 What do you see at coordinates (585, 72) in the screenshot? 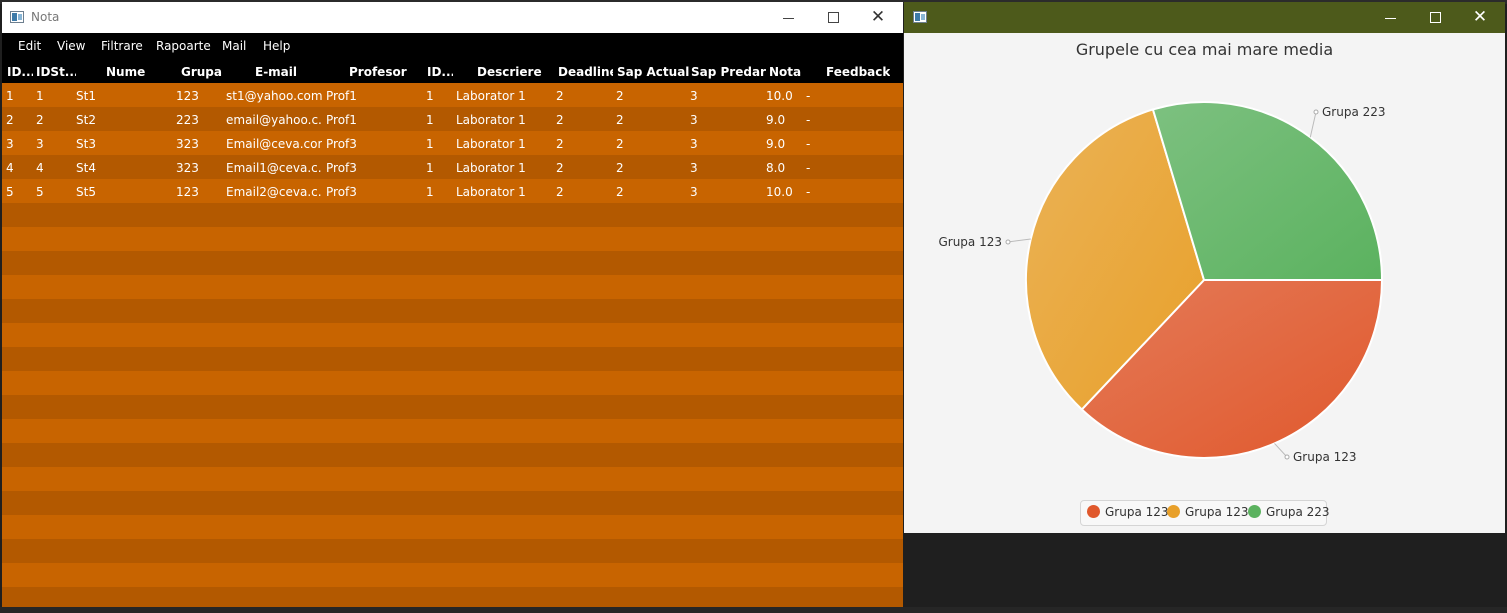
I see `column-header: Deadline` at bounding box center [585, 72].